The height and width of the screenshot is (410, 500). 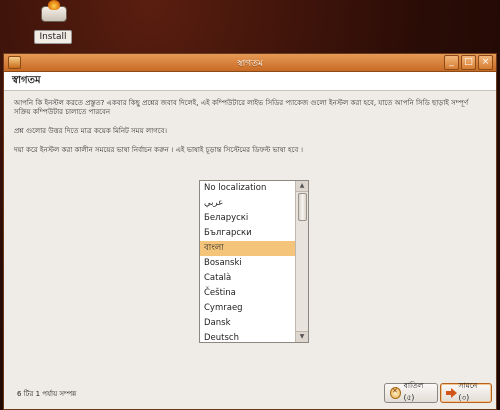 I want to click on language-option: Cymraeg, so click(x=248, y=308).